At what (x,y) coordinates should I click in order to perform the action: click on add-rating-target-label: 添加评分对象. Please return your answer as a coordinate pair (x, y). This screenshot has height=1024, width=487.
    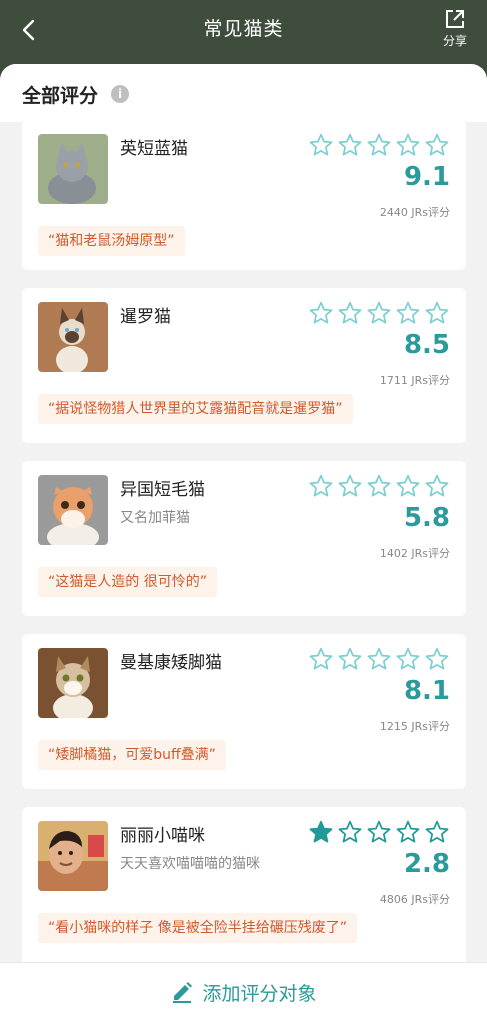
    Looking at the image, I should click on (259, 994).